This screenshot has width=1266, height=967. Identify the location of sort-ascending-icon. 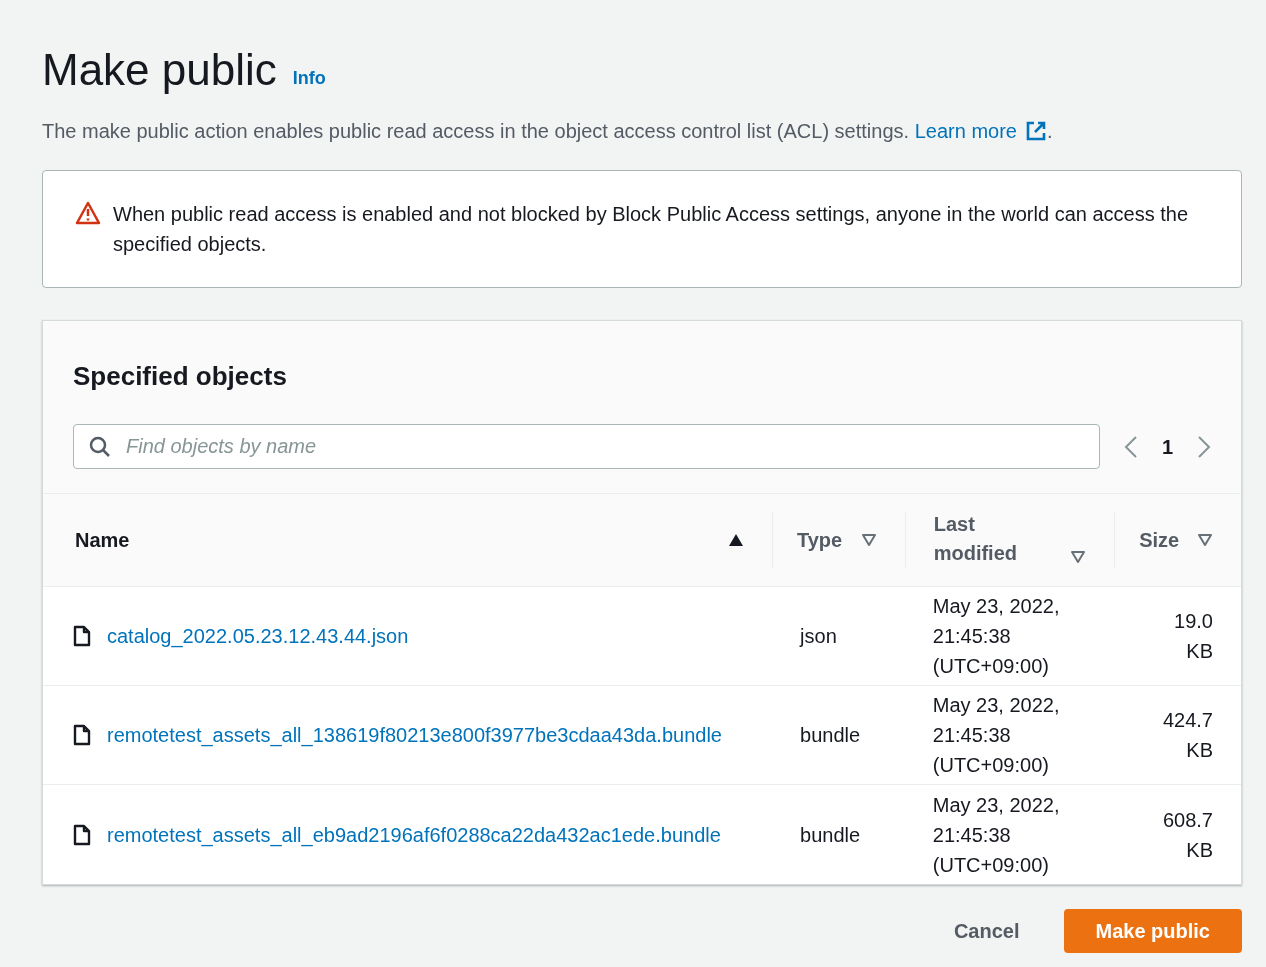
(735, 540).